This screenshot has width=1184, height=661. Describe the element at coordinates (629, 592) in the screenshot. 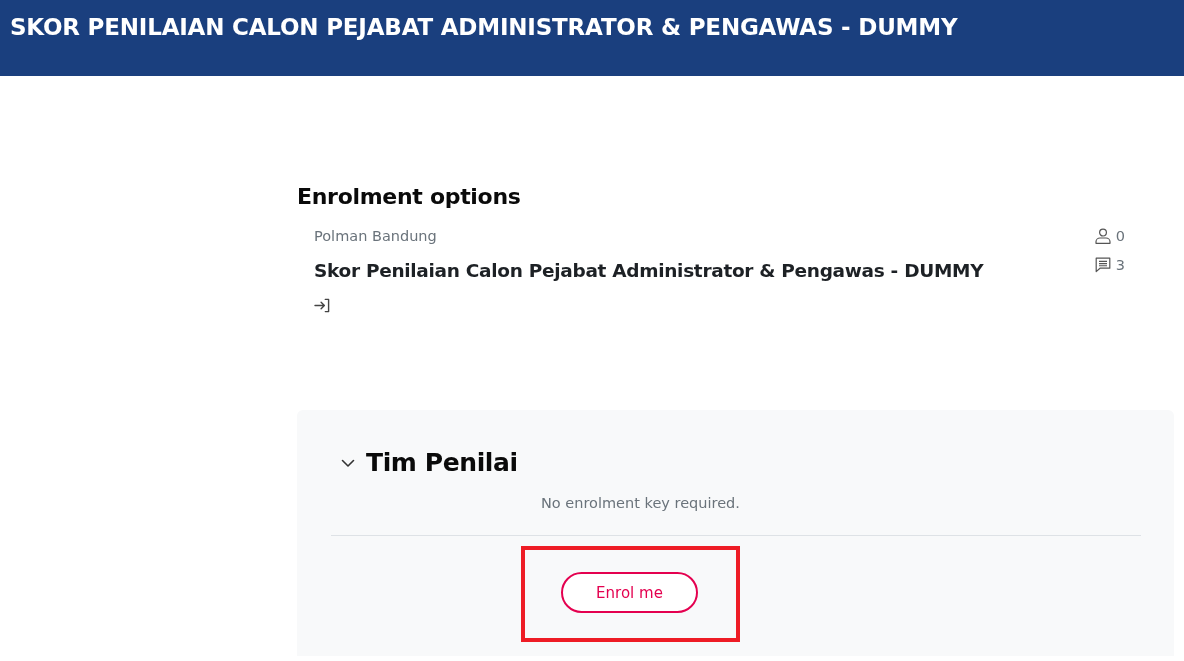

I see `enrol-button: Enrol me` at that location.